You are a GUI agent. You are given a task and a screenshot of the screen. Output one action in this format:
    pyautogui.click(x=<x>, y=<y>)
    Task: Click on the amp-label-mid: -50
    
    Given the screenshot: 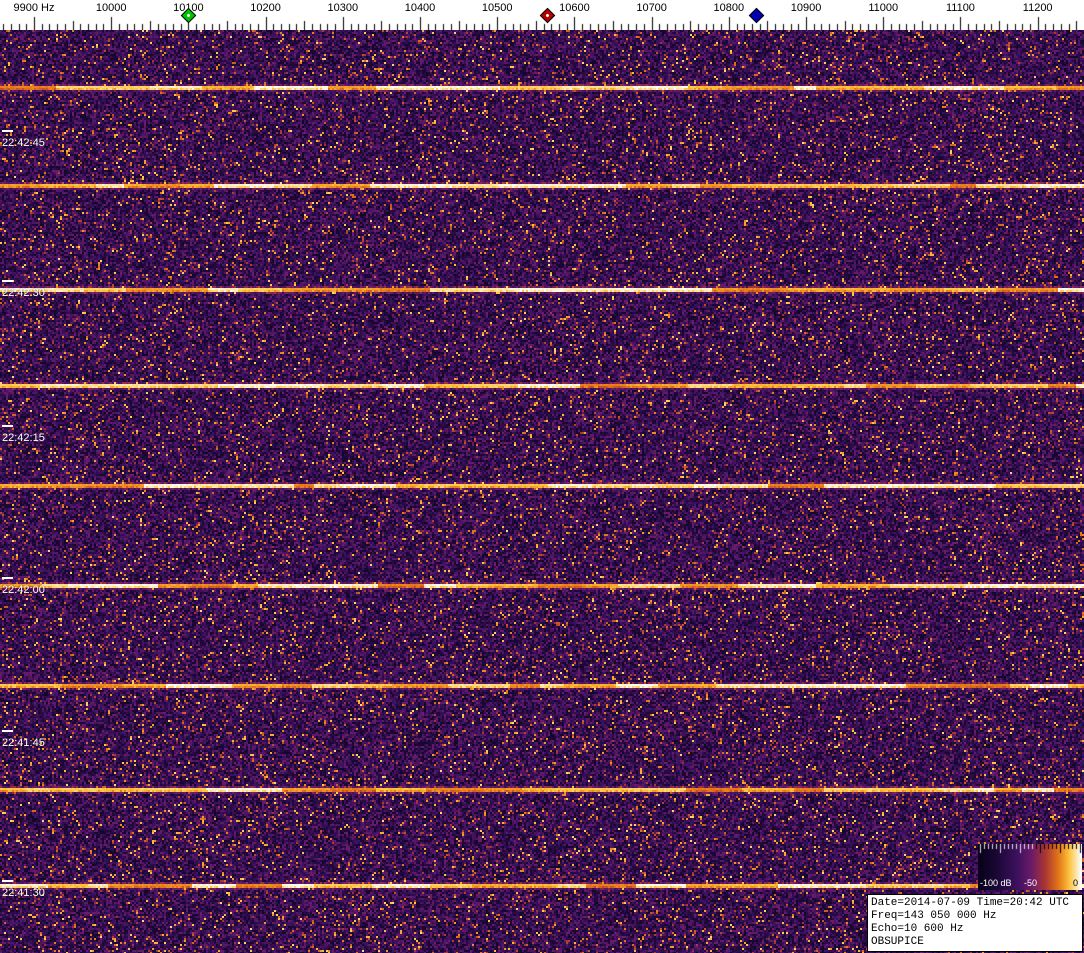 What is the action you would take?
    pyautogui.click(x=1031, y=883)
    